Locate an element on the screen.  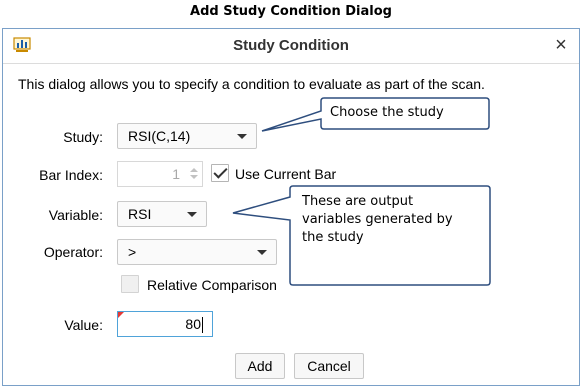
study-dropdown: RSI(C,14) is located at coordinates (187, 136).